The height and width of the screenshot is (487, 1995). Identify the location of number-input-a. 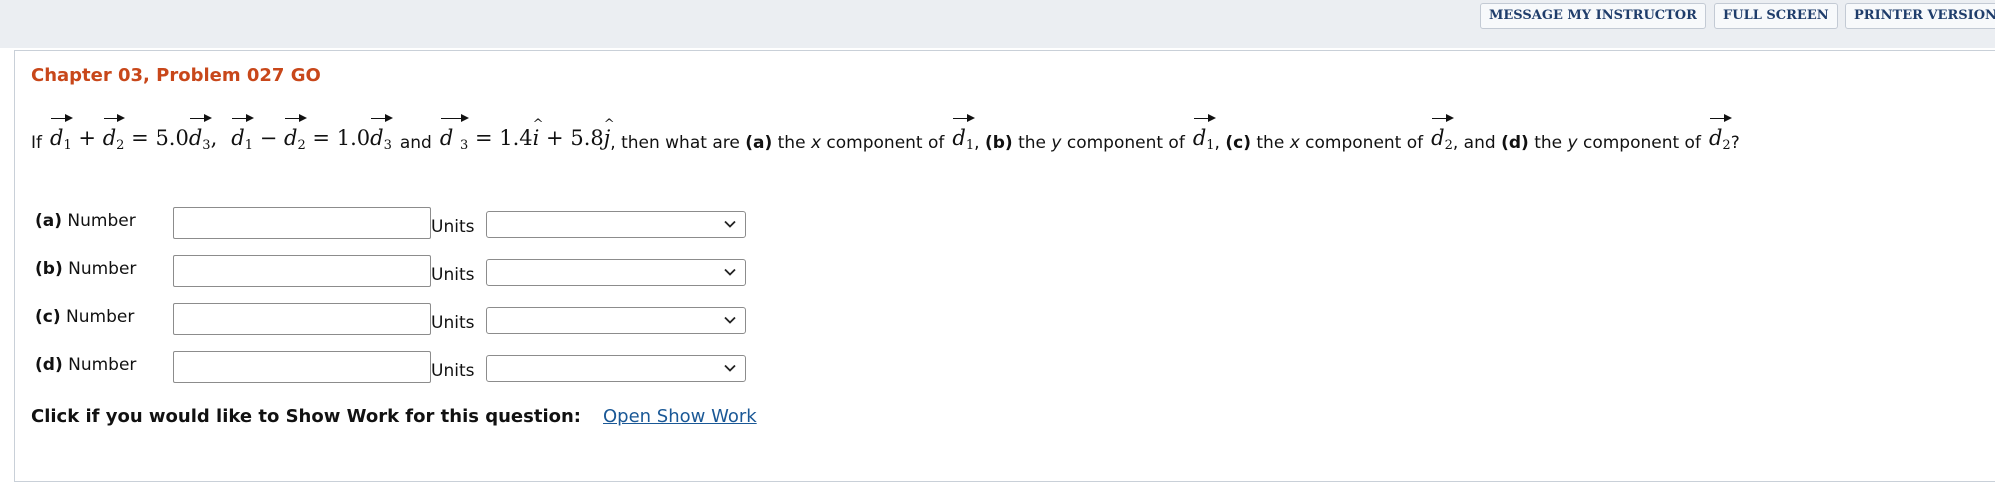
(302, 223).